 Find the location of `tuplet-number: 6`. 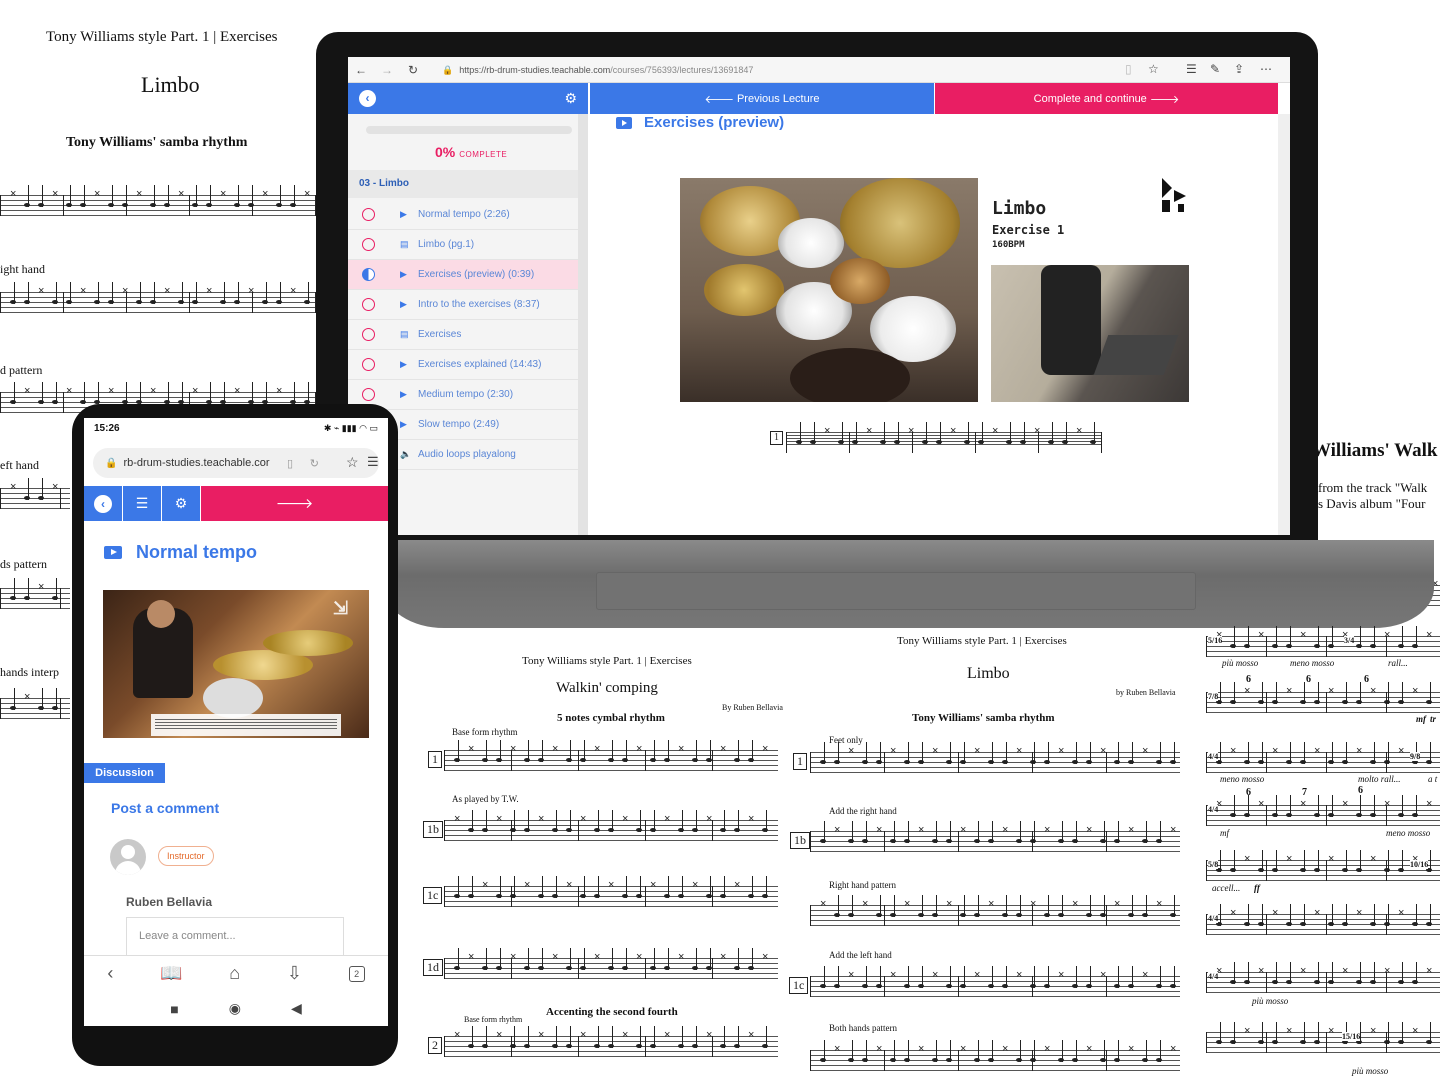

tuplet-number: 6 is located at coordinates (1366, 679).